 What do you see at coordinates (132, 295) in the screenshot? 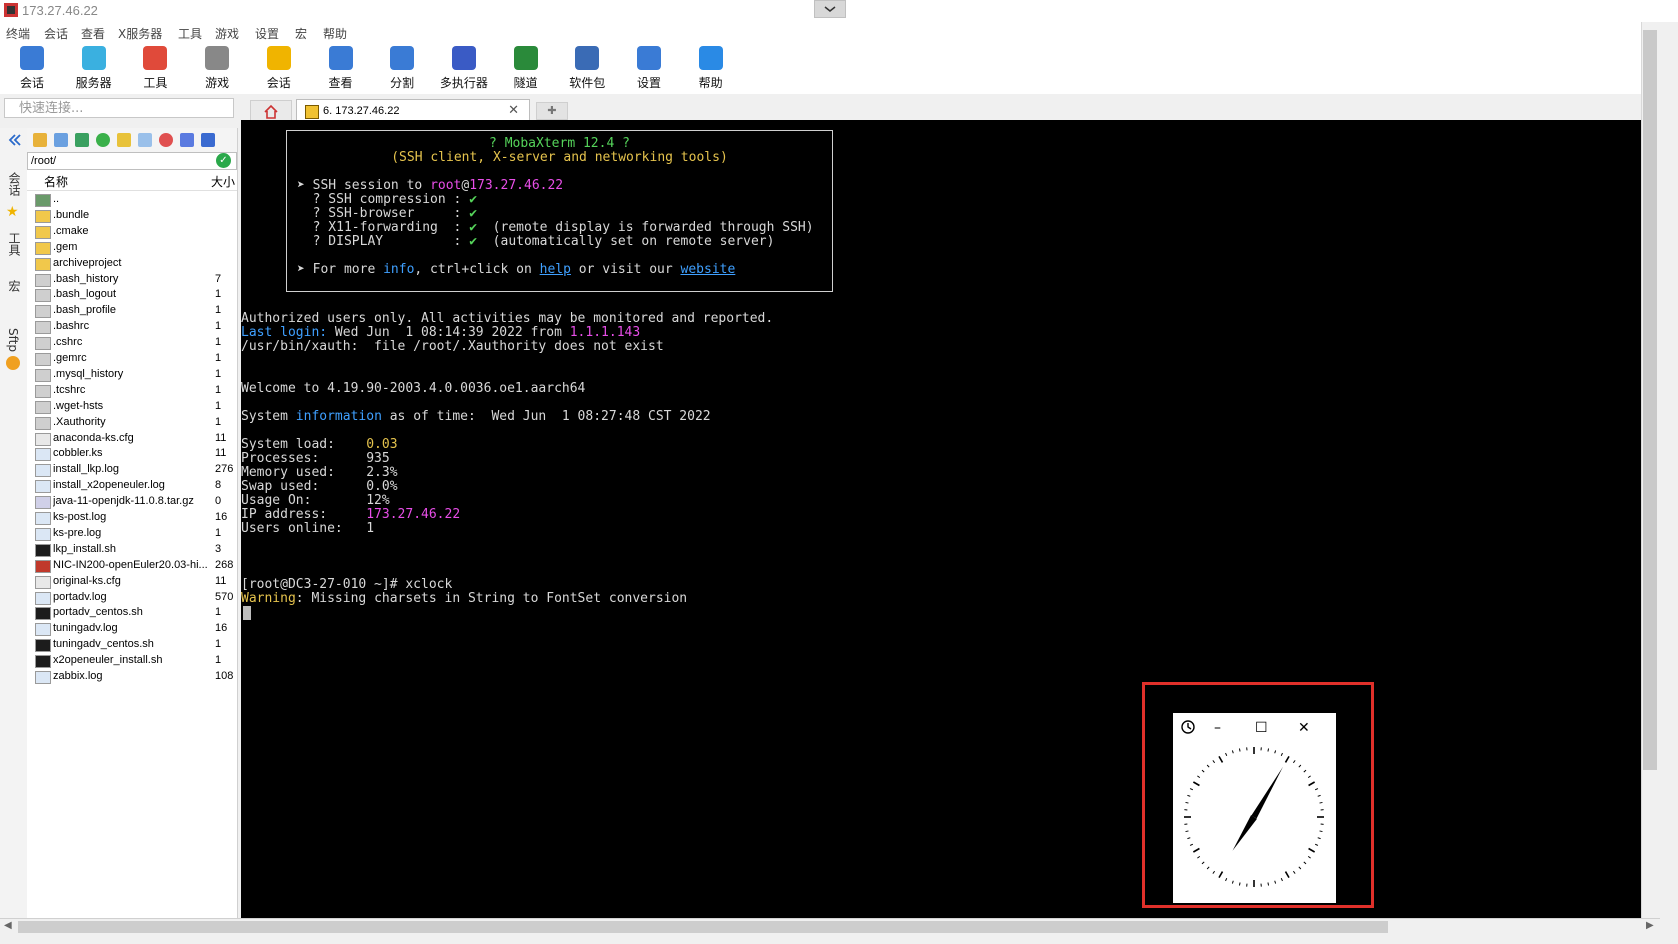
I see `file-row: .bash_logout 1` at bounding box center [132, 295].